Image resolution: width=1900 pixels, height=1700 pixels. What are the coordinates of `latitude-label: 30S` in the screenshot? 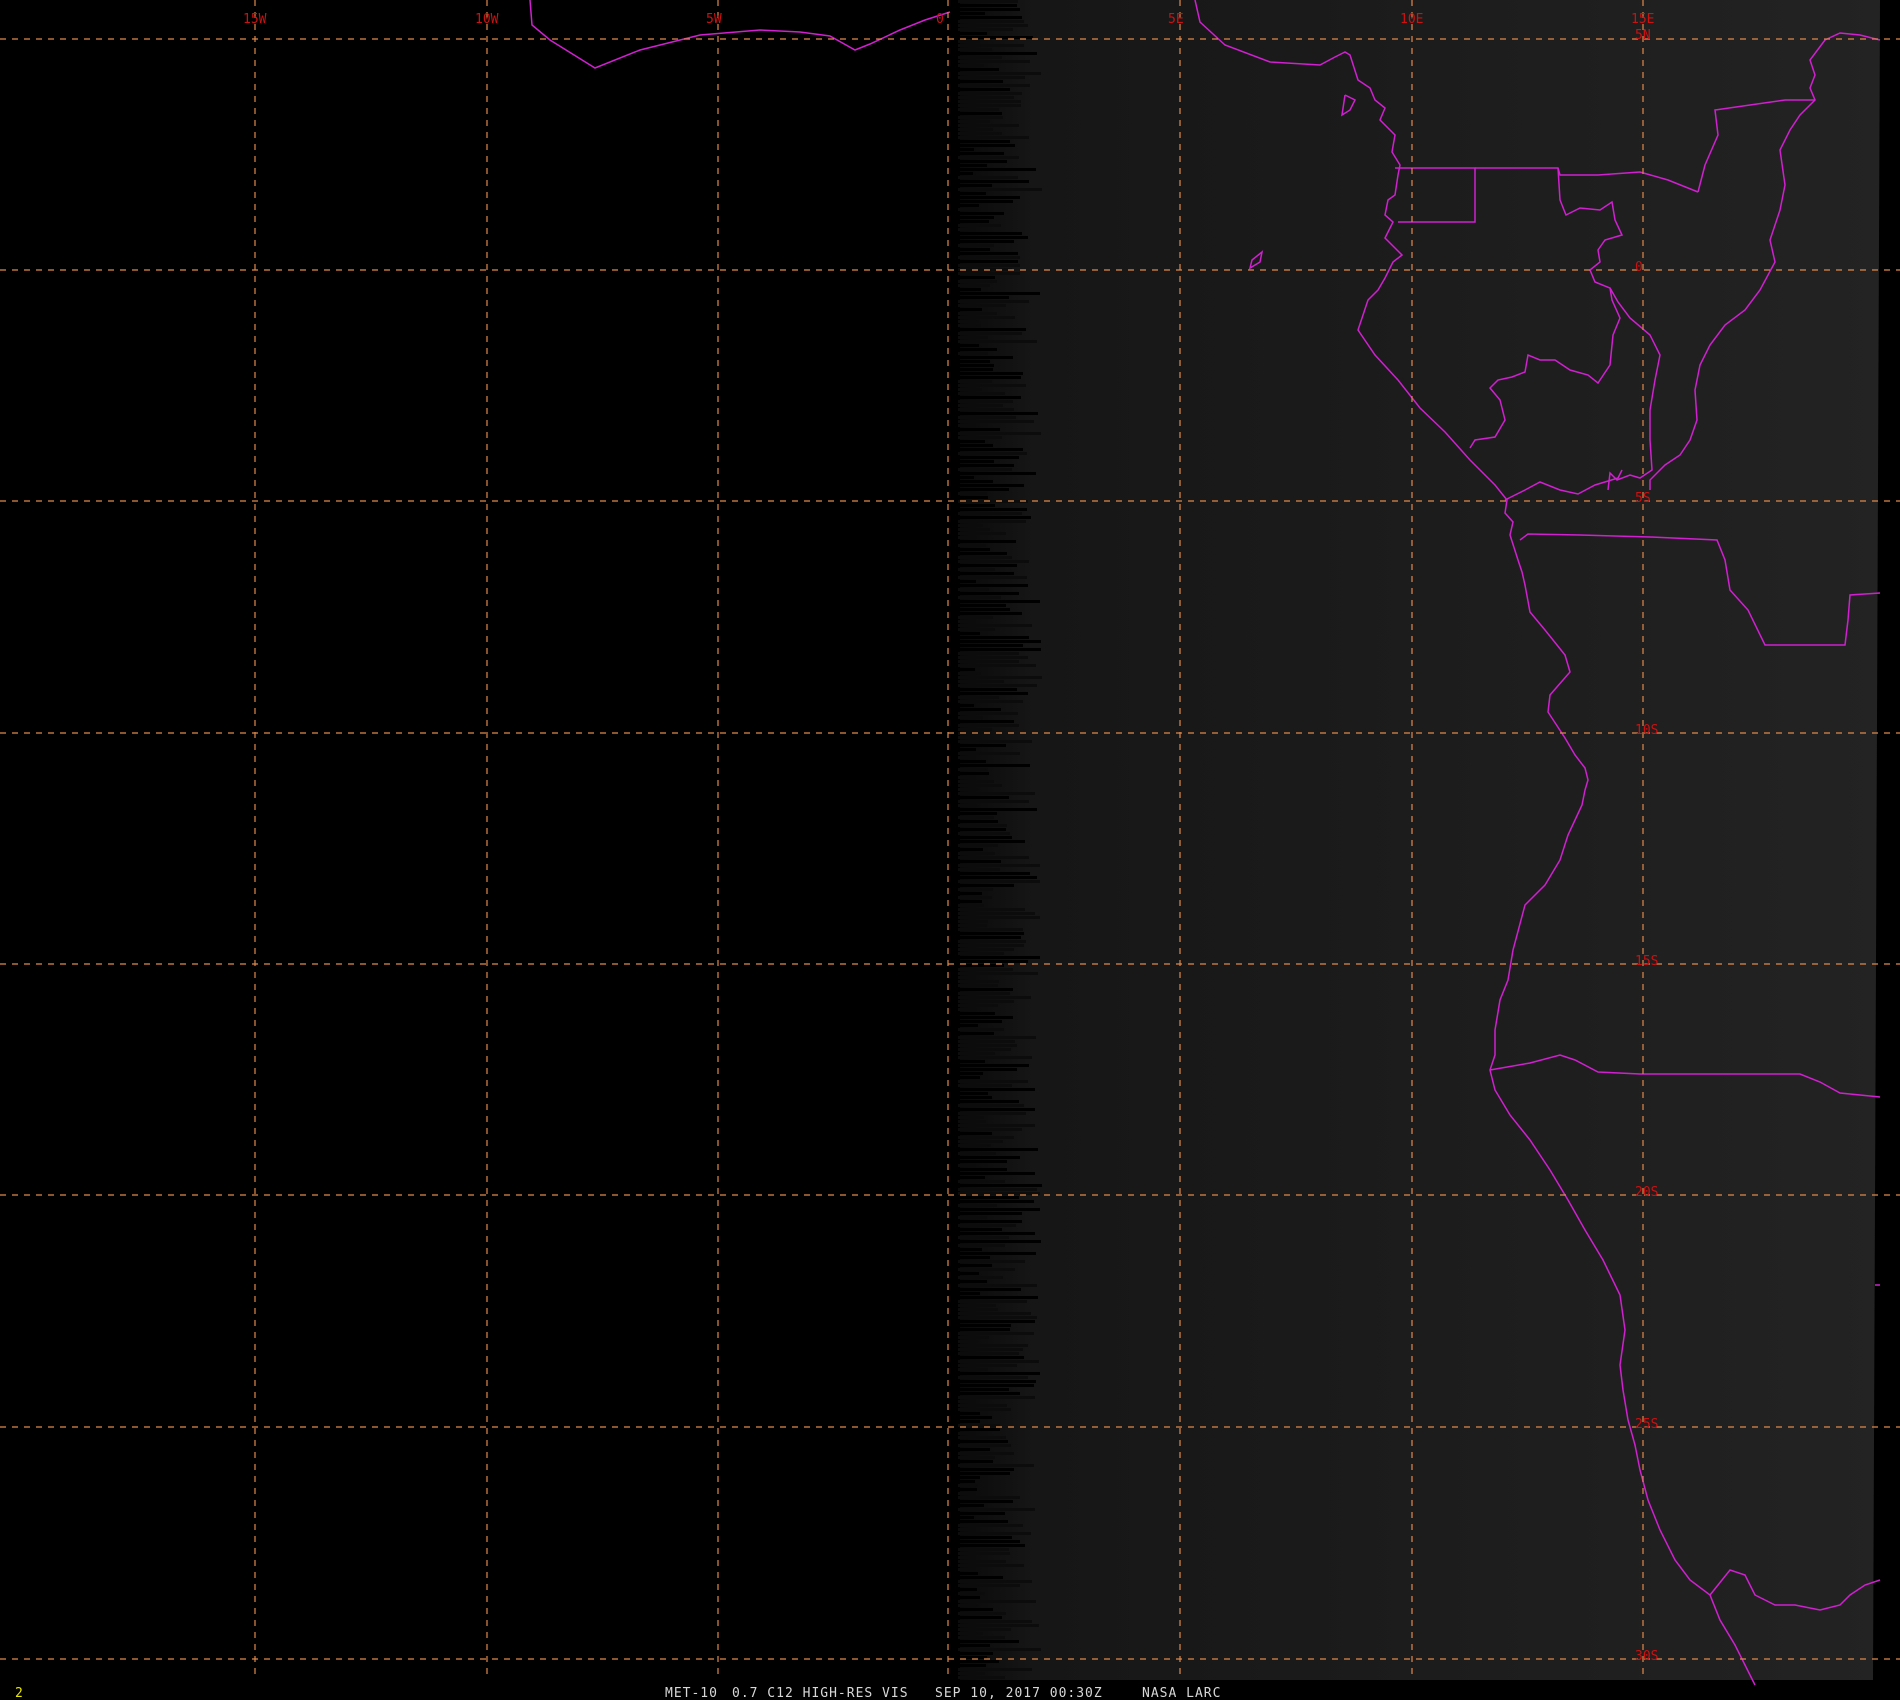 It's located at (1646, 1656).